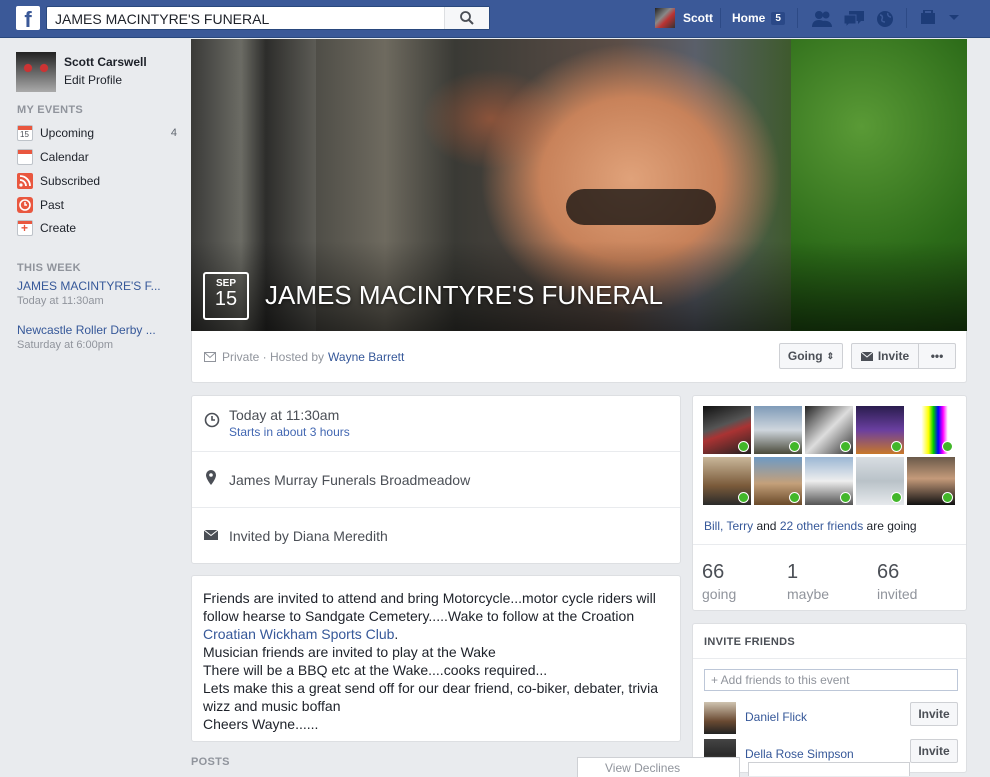 Image resolution: width=990 pixels, height=777 pixels. What do you see at coordinates (25, 157) in the screenshot?
I see `calendar-icon` at bounding box center [25, 157].